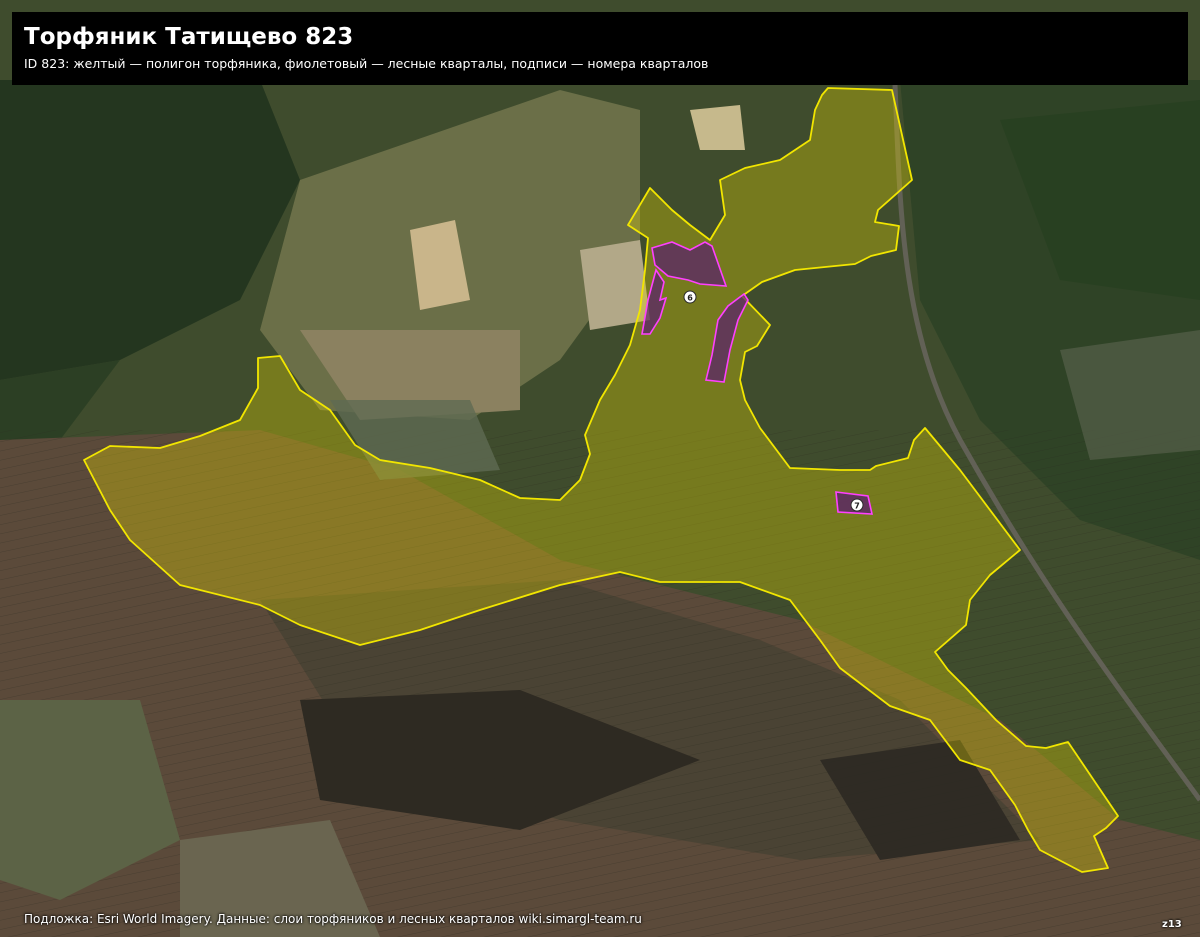 The image size is (1200, 937). Describe the element at coordinates (189, 37) in the screenshot. I see `map-title: Торфяник Татищево 823` at that location.